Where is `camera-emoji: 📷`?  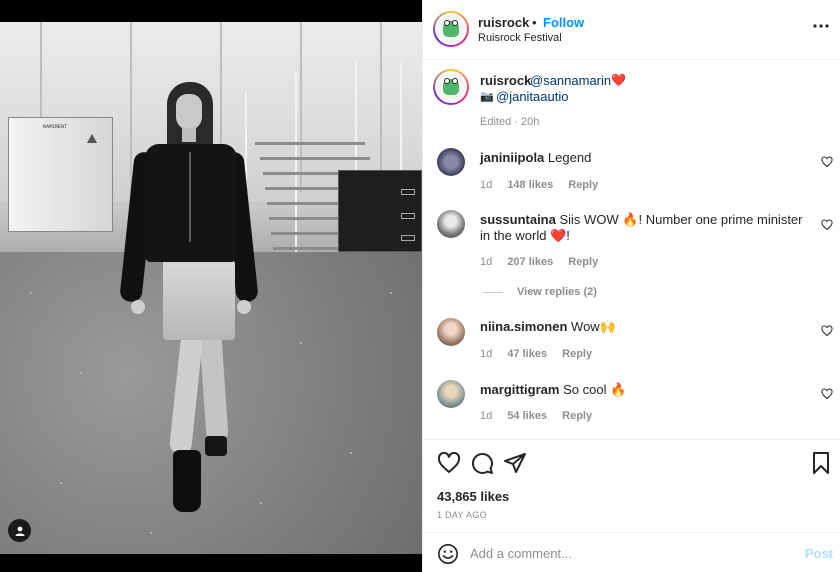 camera-emoji: 📷 is located at coordinates (487, 97).